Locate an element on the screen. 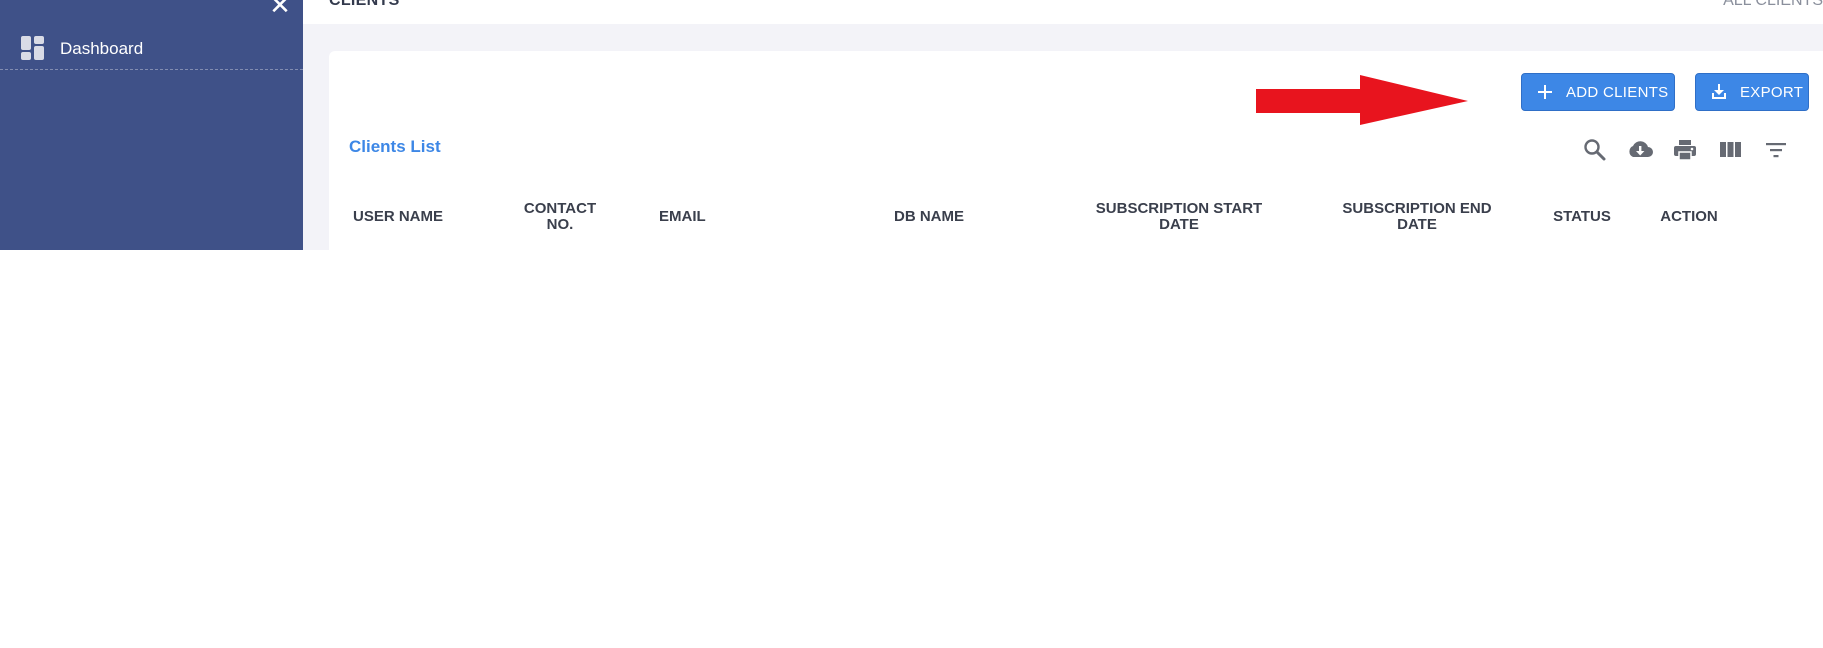  export-label: EXPORT is located at coordinates (1772, 92).